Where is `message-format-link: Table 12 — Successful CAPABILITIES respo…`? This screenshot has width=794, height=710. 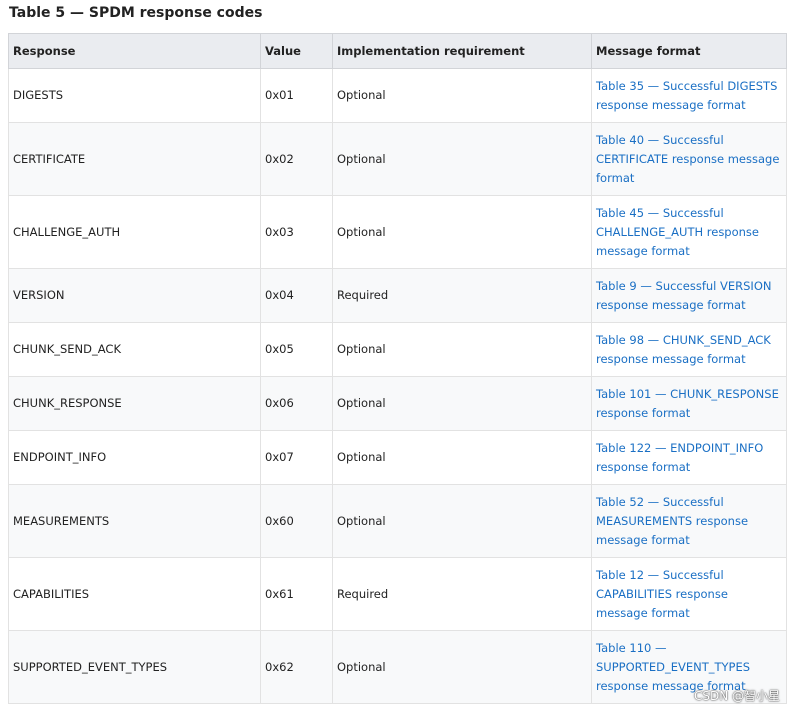 message-format-link: Table 12 — Successful CAPABILITIES respo… is located at coordinates (662, 594).